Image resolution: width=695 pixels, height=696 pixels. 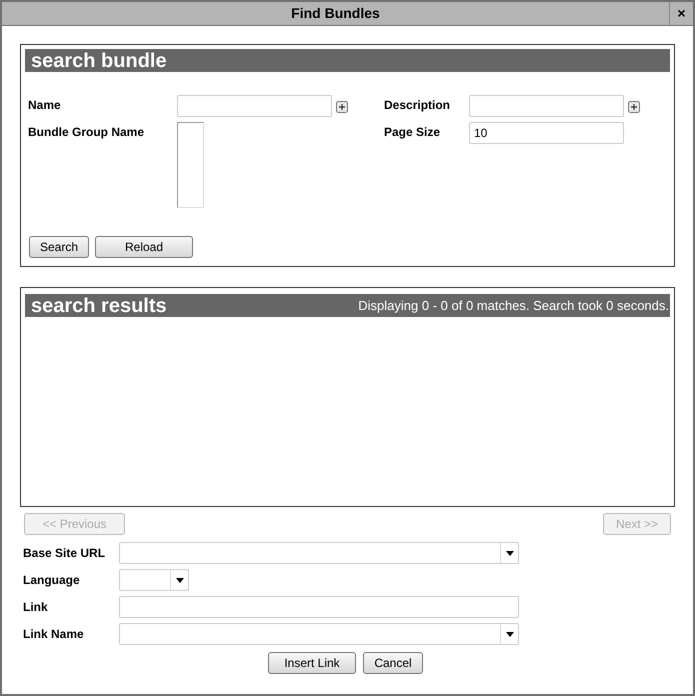 What do you see at coordinates (312, 663) in the screenshot?
I see `button: Insert Link` at bounding box center [312, 663].